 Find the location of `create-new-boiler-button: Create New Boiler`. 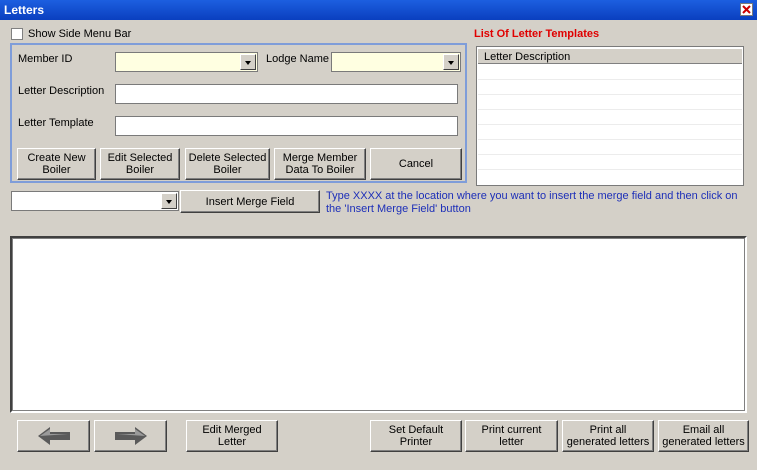

create-new-boiler-button: Create New Boiler is located at coordinates (56, 164).